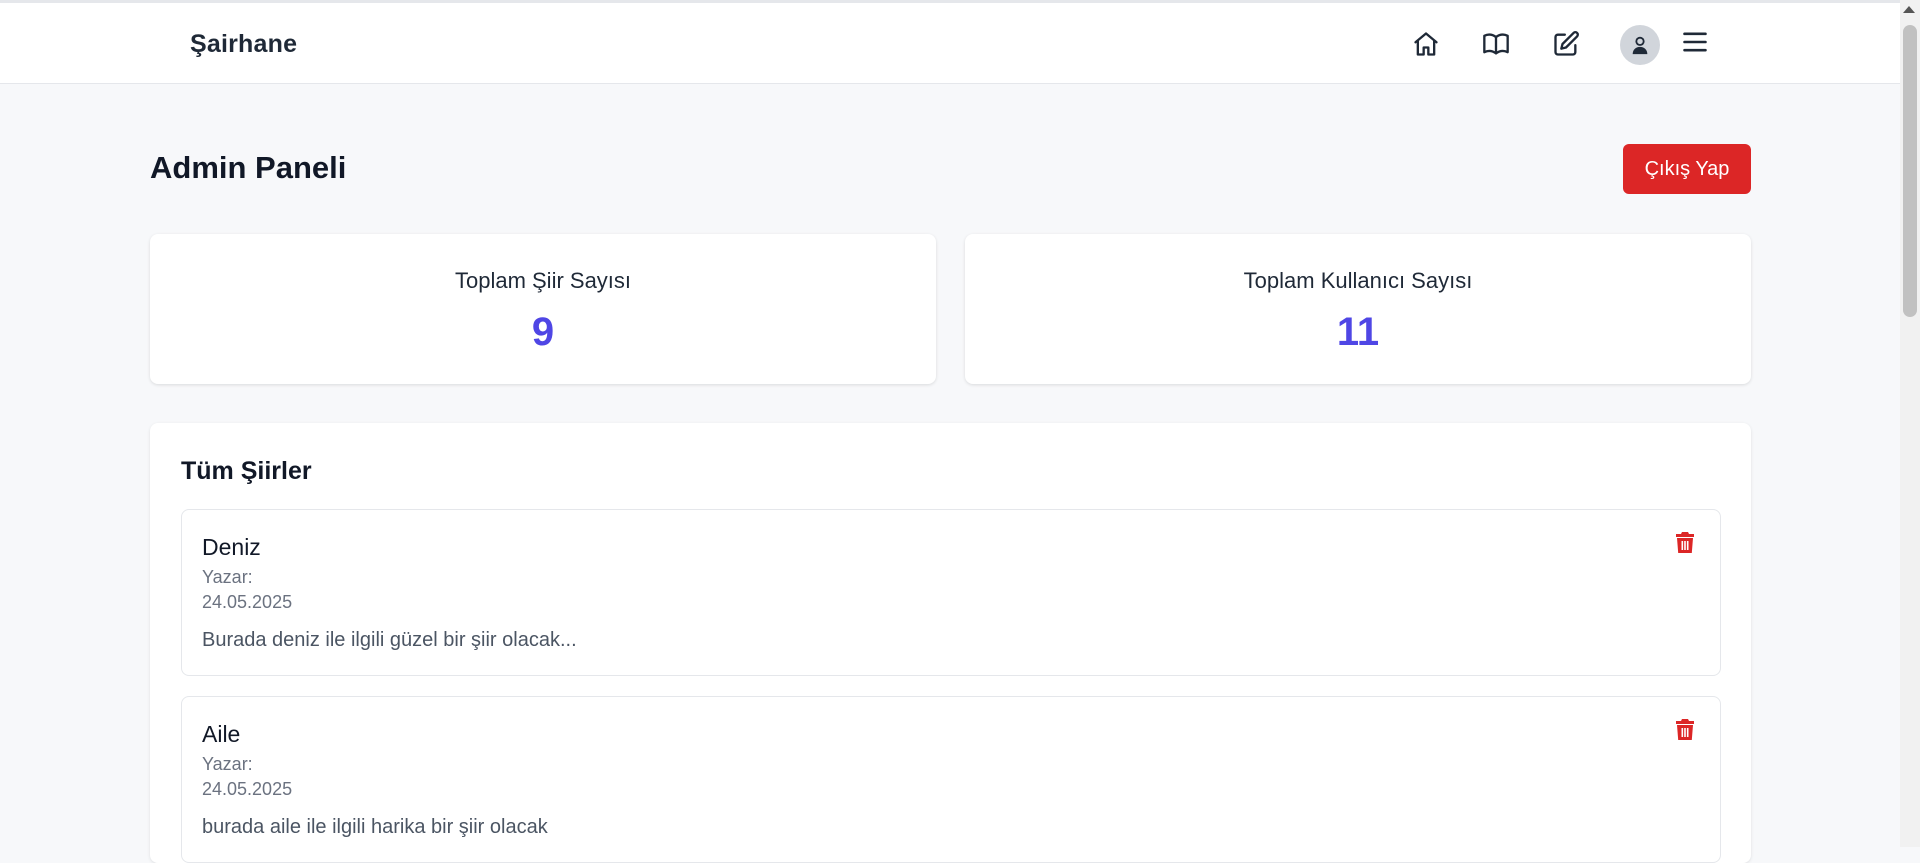  I want to click on stat-value: 11, so click(1358, 332).